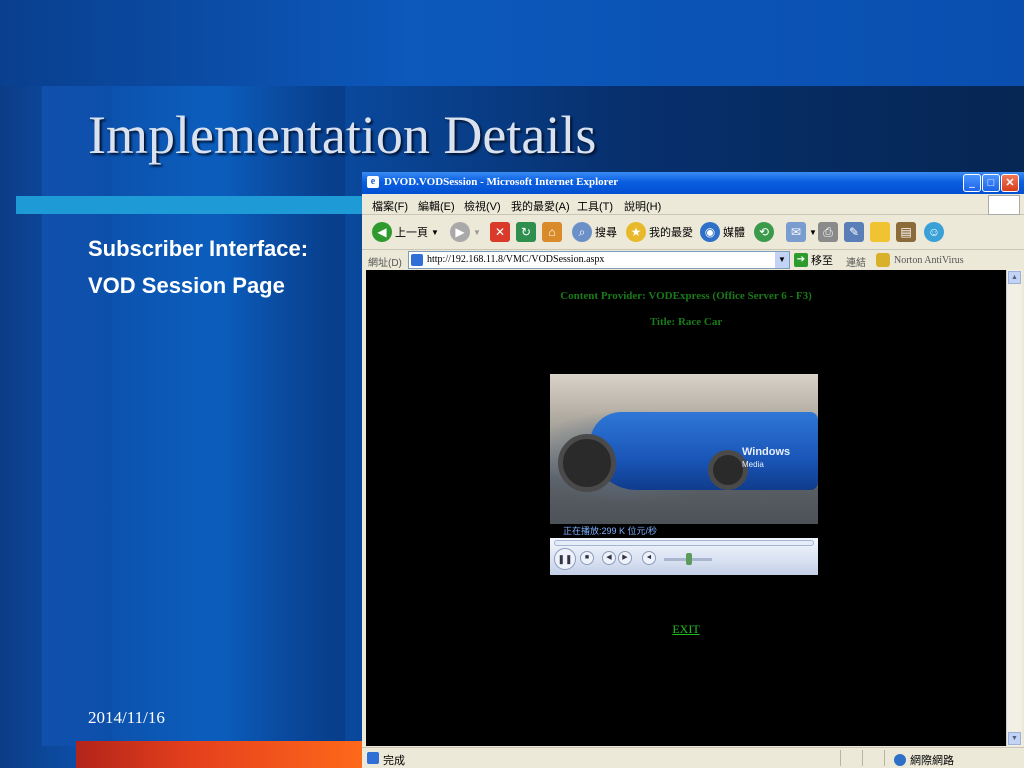 The width and height of the screenshot is (1024, 768). What do you see at coordinates (693, 204) in the screenshot?
I see `menu-bar: 檔案(F) 編輯(E) 檢視(V) 我的最愛(A) 工具(T) 說明(H)` at bounding box center [693, 204].